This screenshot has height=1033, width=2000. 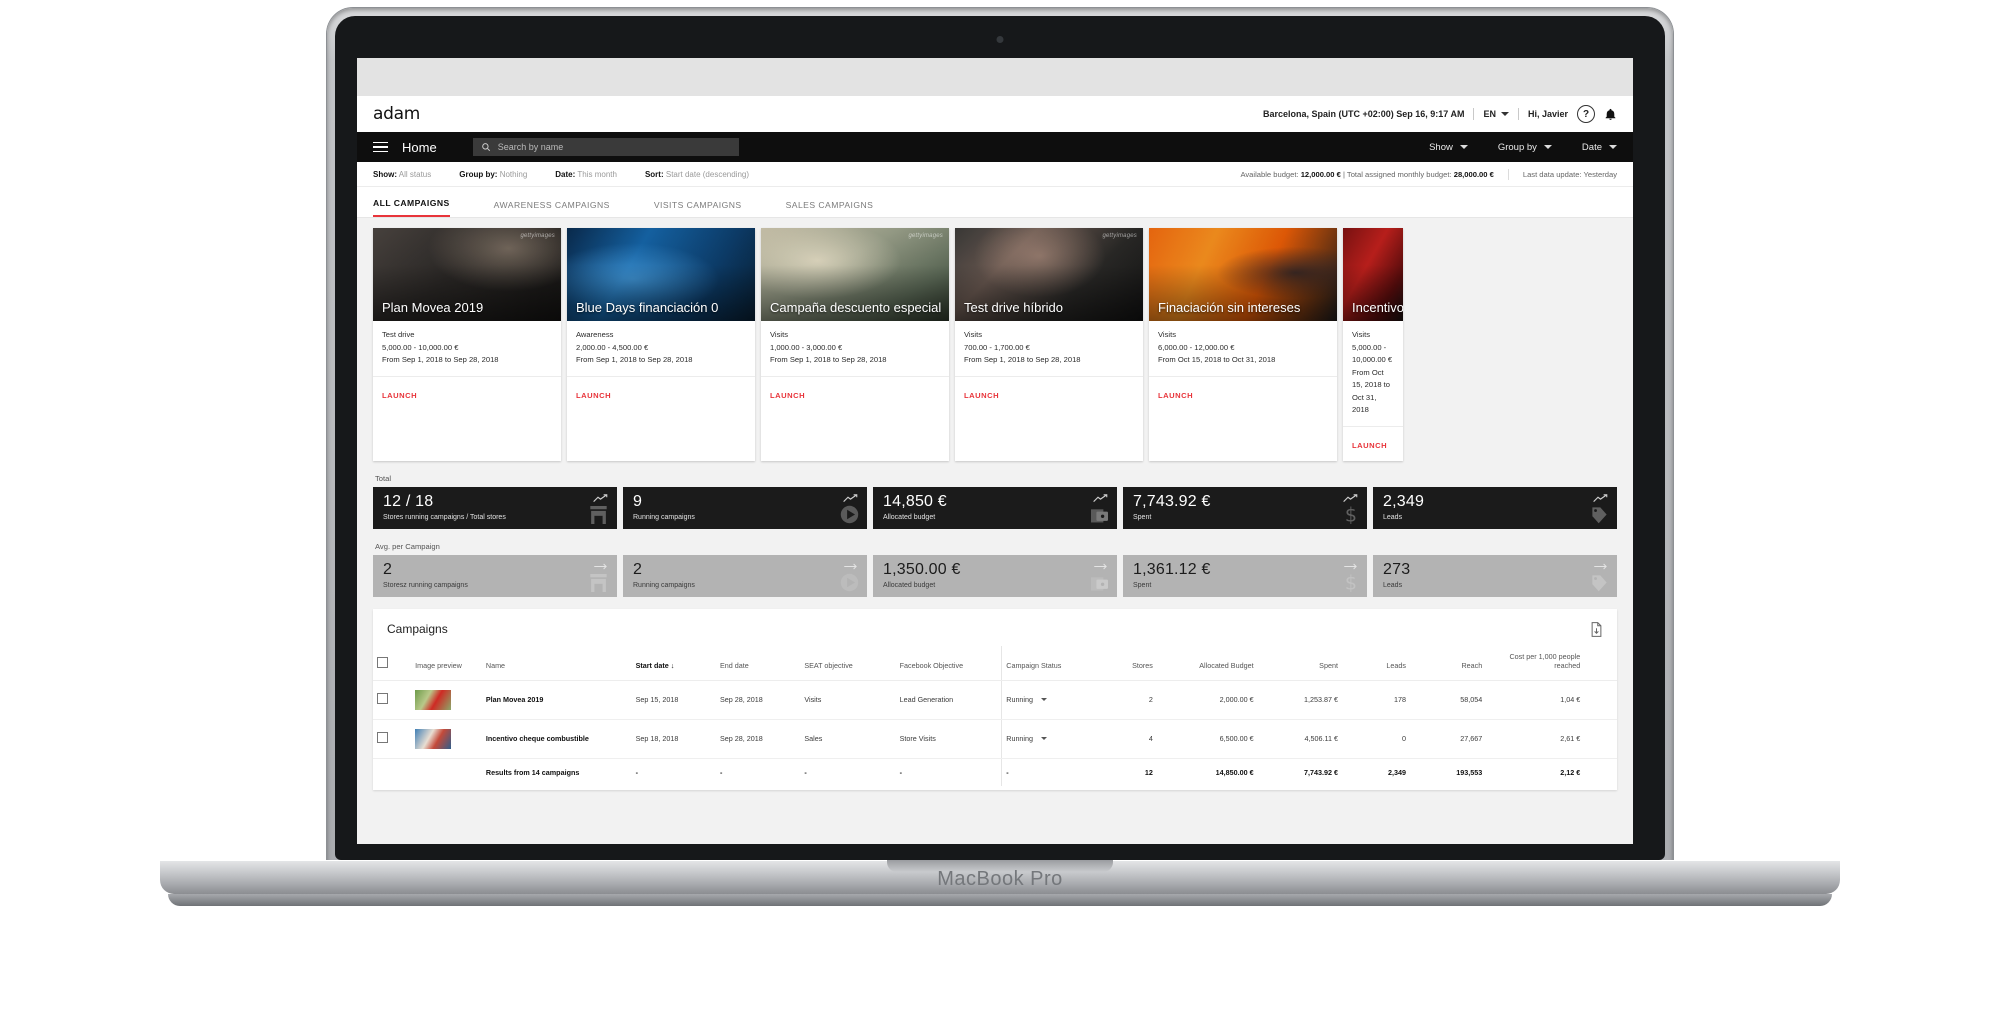 I want to click on col-cost-per-1000: Cost per 1,000 people reached, so click(x=1535, y=663).